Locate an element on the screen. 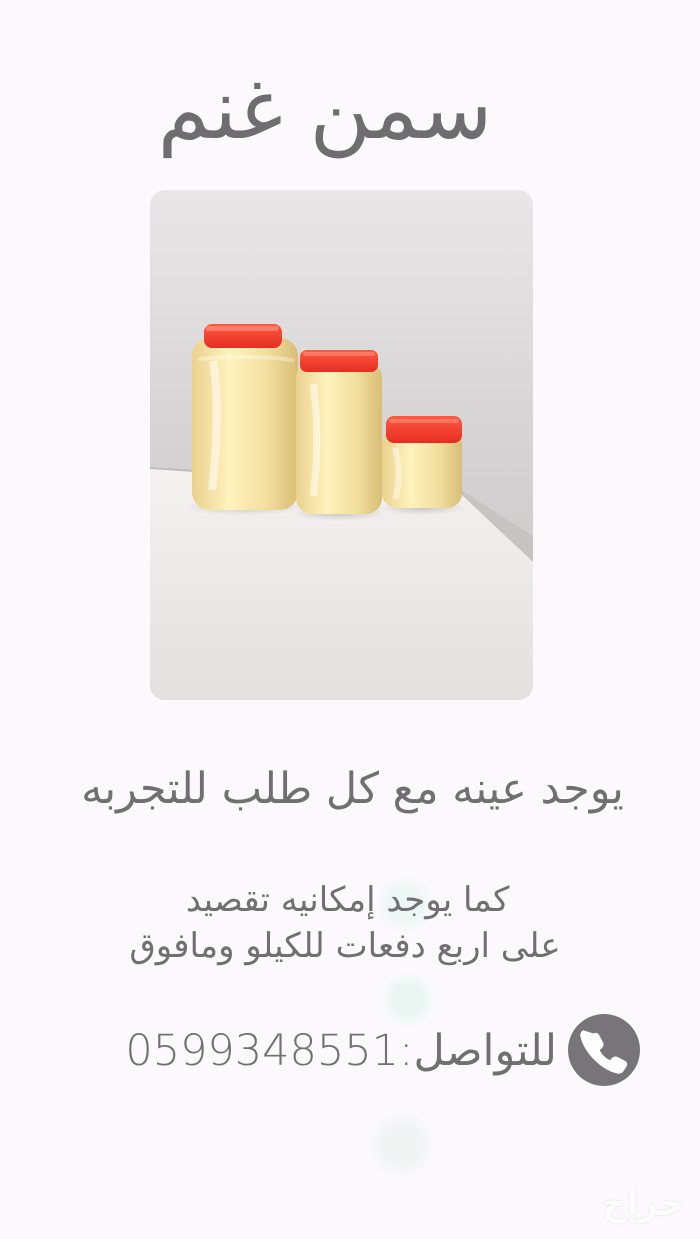 Image resolution: width=700 pixels, height=1239 pixels. contact-row: للتواصل:0599348551 is located at coordinates (367, 1051).